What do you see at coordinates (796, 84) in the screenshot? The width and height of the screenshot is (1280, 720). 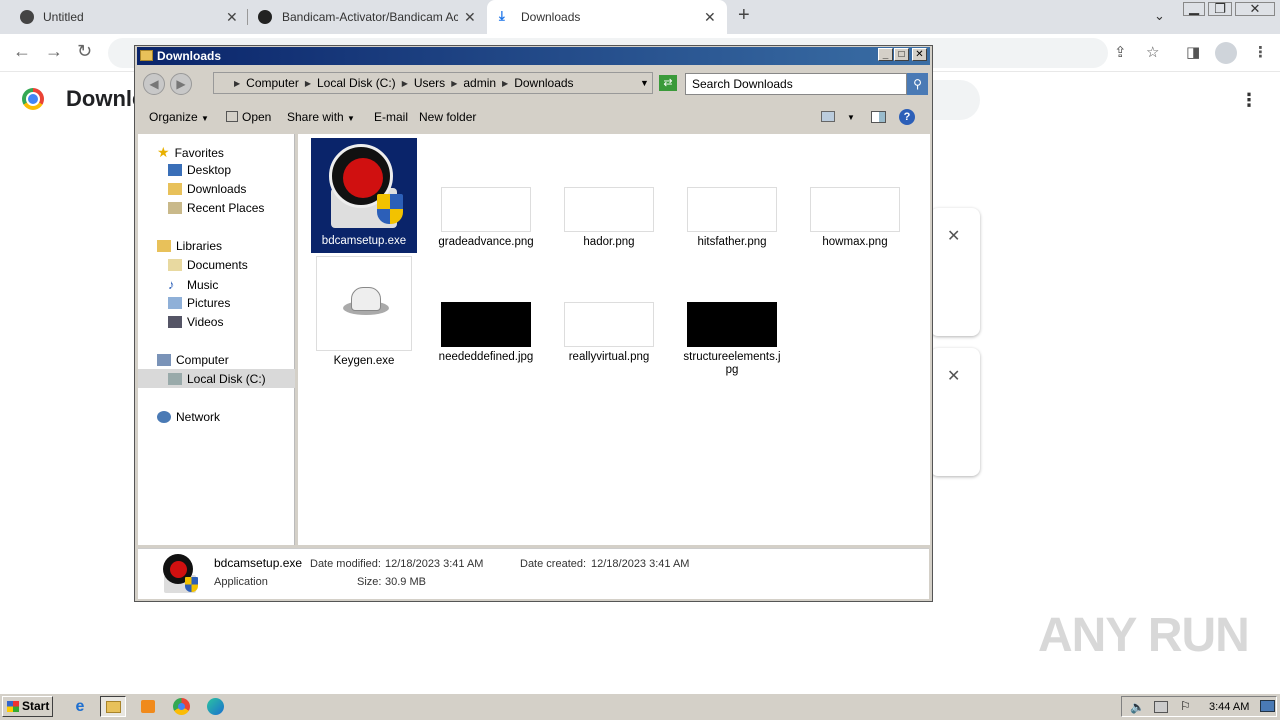 I see `search-input: Search Downloads` at bounding box center [796, 84].